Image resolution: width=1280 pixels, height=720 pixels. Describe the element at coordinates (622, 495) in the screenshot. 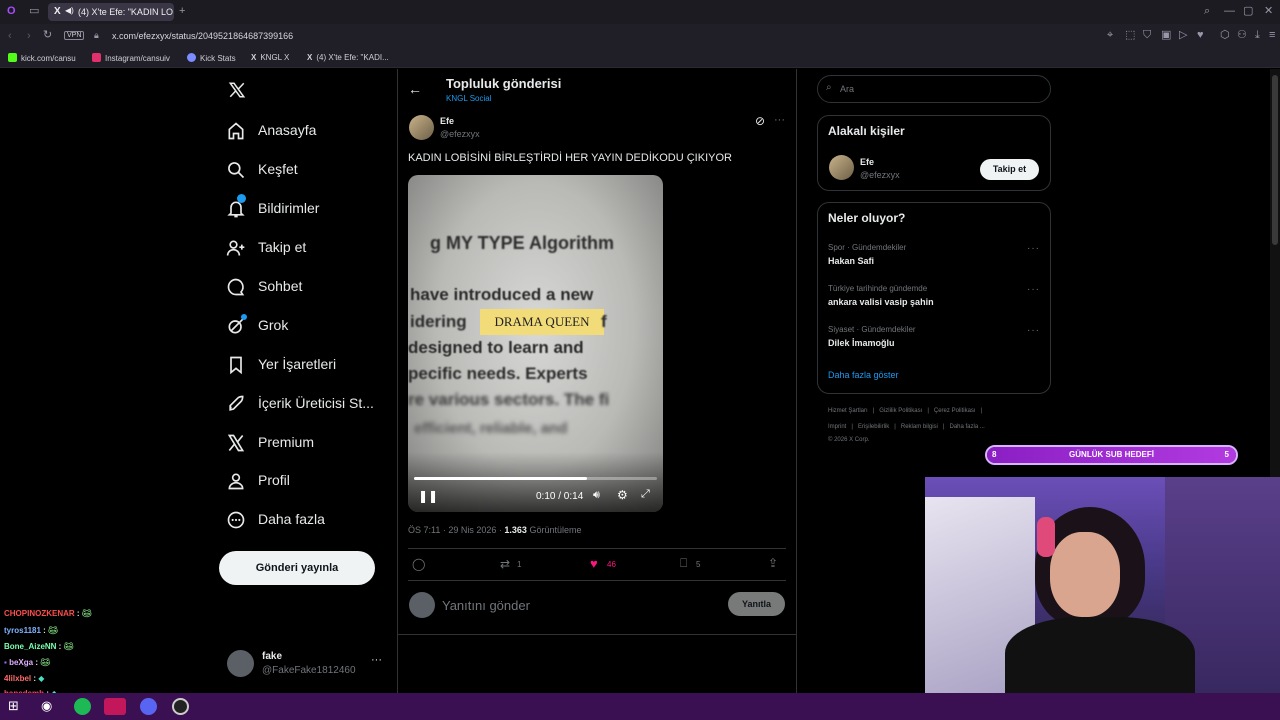

I see `settings-icon: ⚙` at that location.